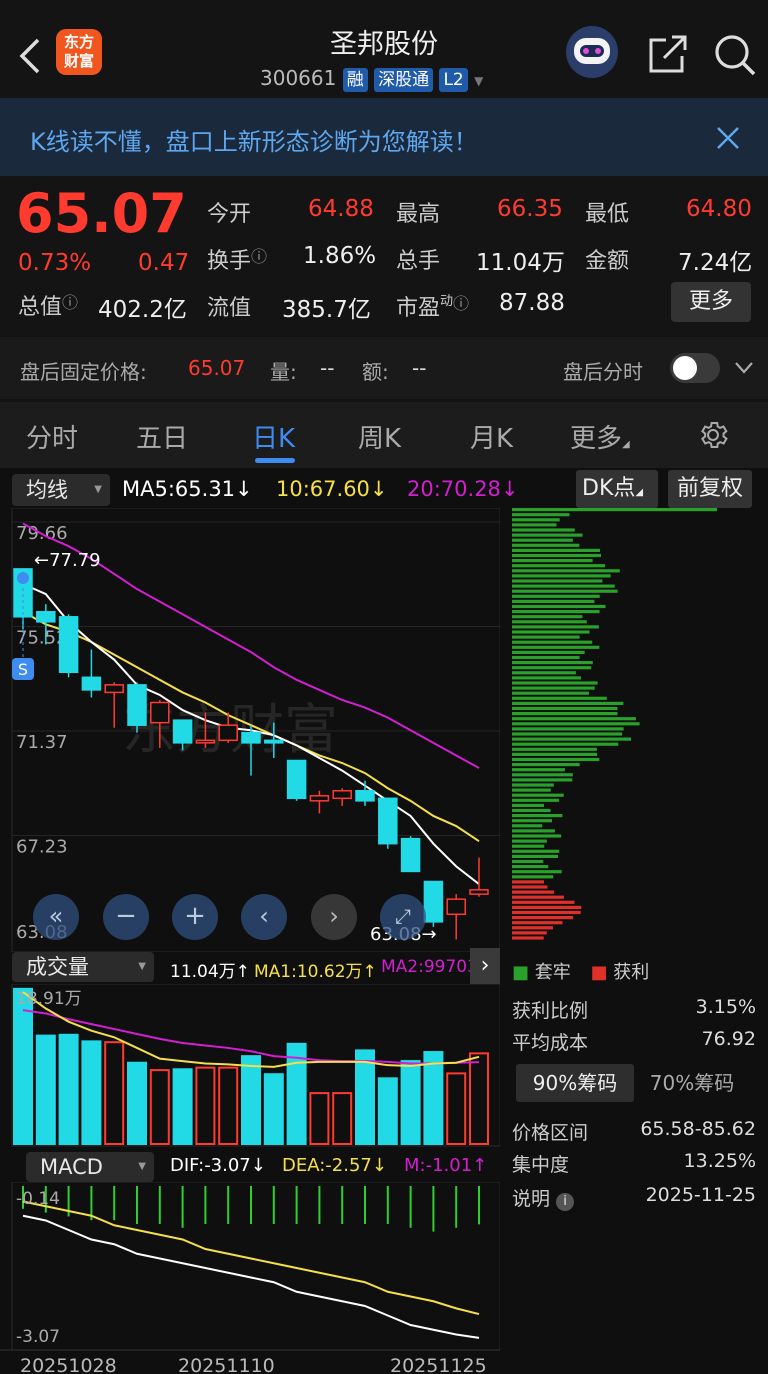  I want to click on after-hours-amt: --, so click(419, 368).